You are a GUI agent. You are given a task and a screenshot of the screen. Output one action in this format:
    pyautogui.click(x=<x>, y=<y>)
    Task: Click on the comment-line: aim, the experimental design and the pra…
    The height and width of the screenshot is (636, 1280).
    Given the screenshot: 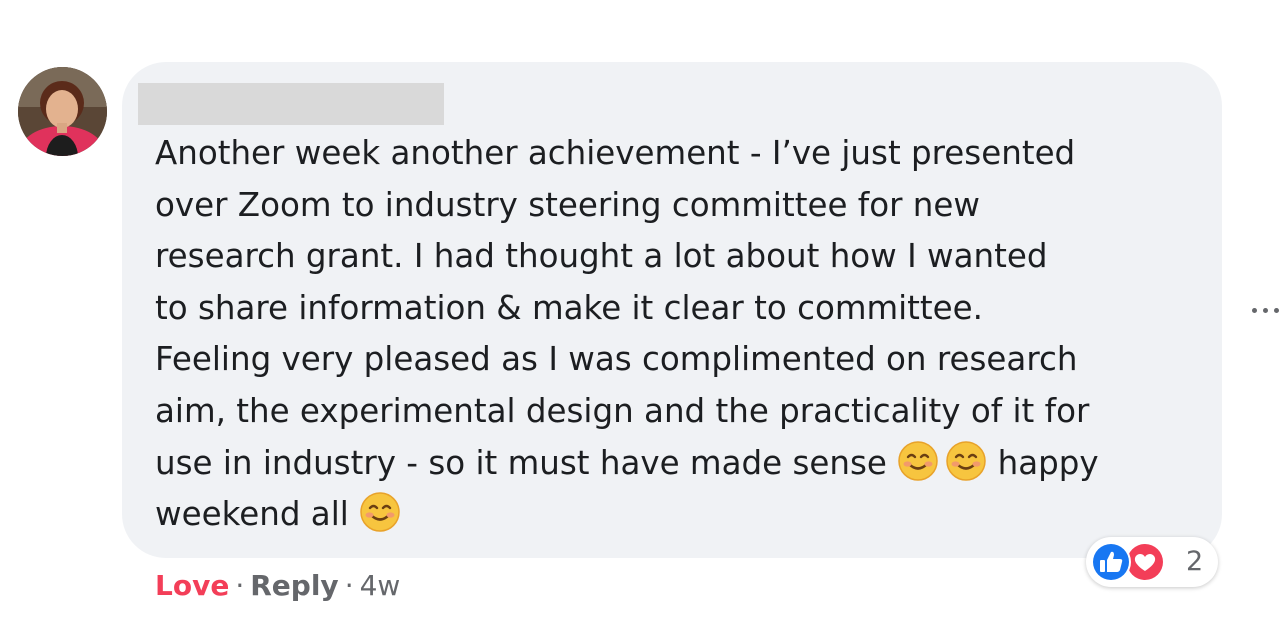 What is the action you would take?
    pyautogui.click(x=622, y=410)
    